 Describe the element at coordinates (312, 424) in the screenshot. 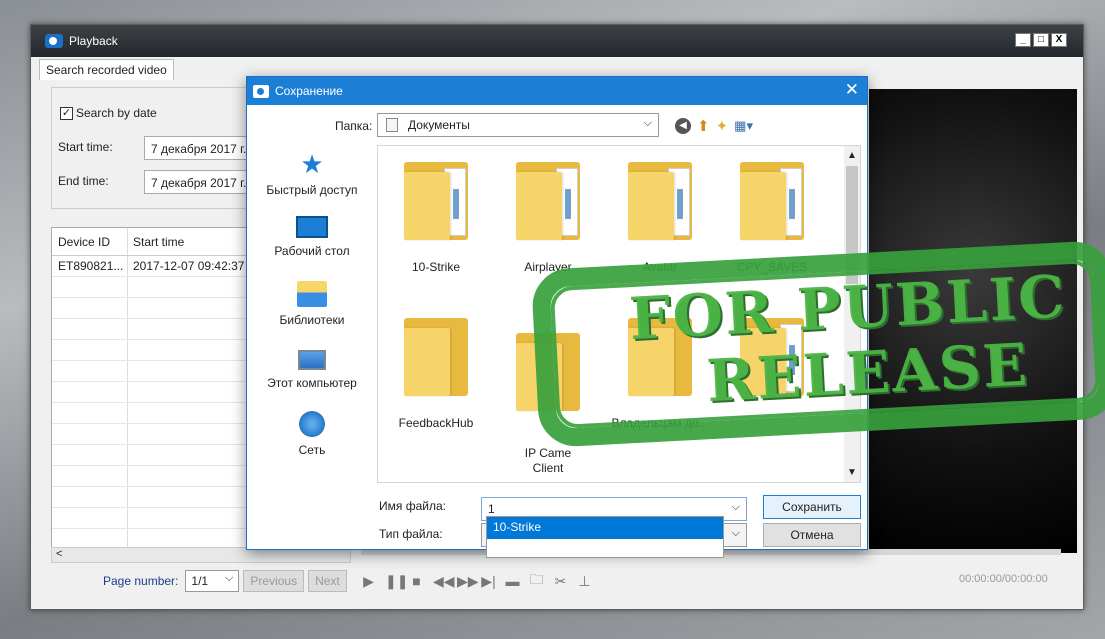

I see `network-icon` at that location.